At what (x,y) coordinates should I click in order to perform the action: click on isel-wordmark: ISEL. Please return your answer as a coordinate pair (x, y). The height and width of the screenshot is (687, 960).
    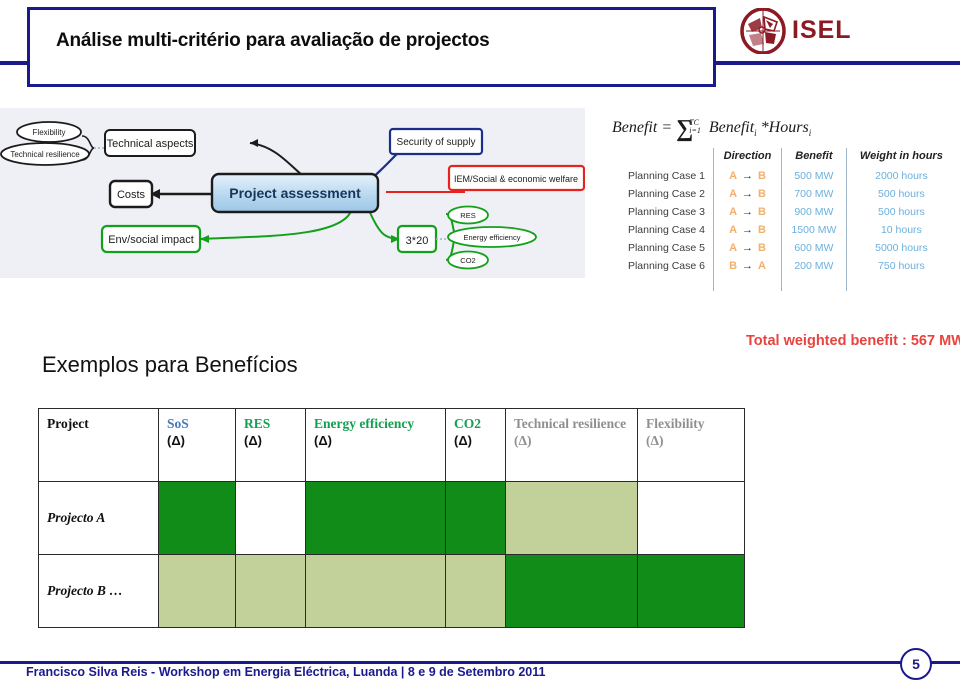
    Looking at the image, I should click on (822, 30).